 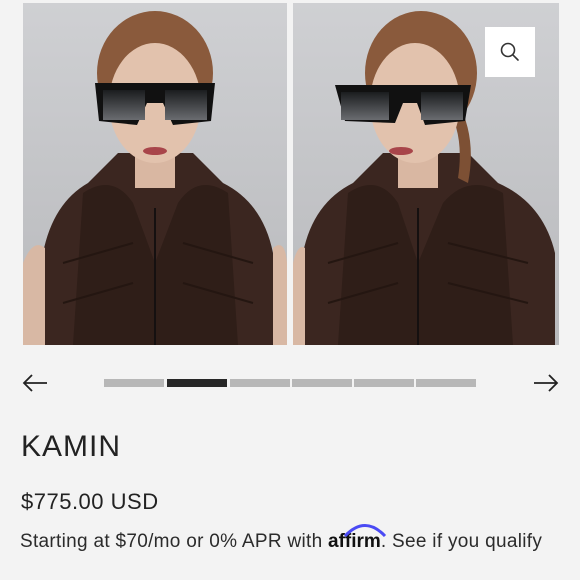 I want to click on product-title: KAMIN, so click(x=71, y=446).